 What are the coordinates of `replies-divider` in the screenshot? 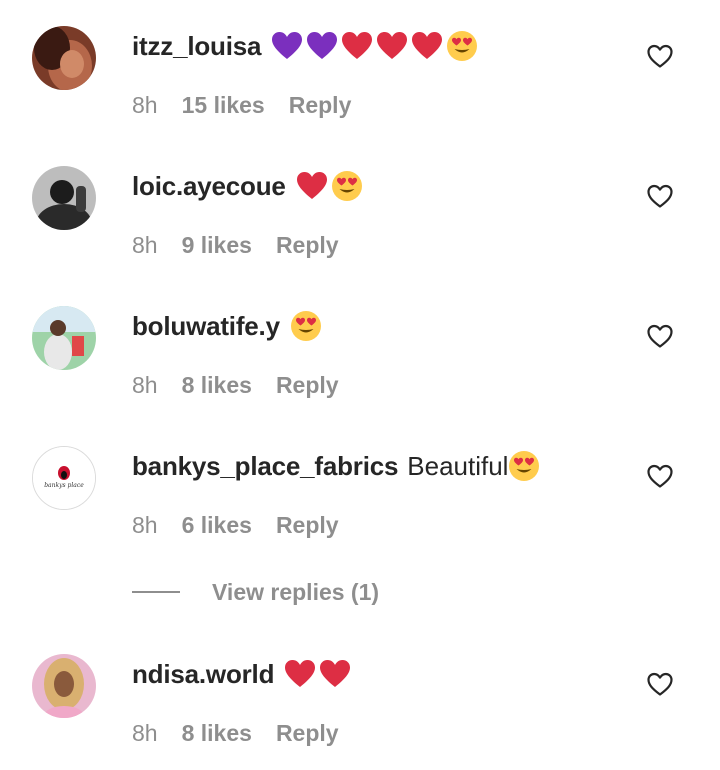 It's located at (156, 592).